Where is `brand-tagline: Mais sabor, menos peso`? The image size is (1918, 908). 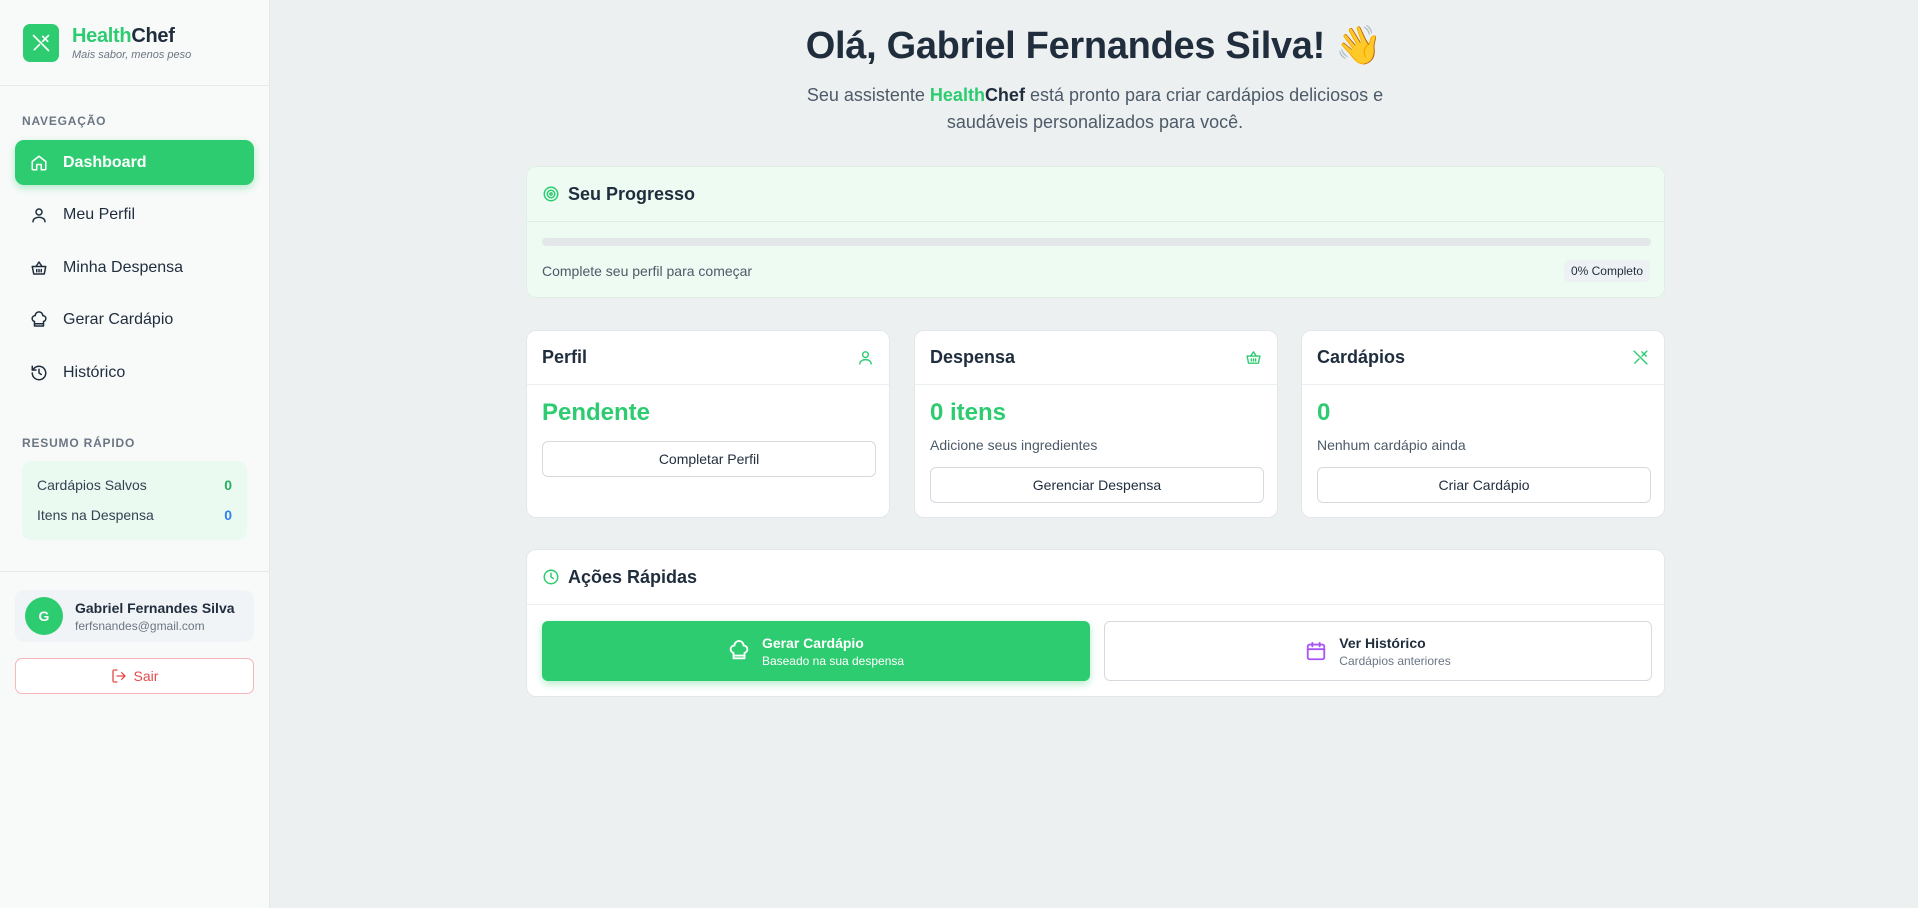
brand-tagline: Mais sabor, menos peso is located at coordinates (132, 54).